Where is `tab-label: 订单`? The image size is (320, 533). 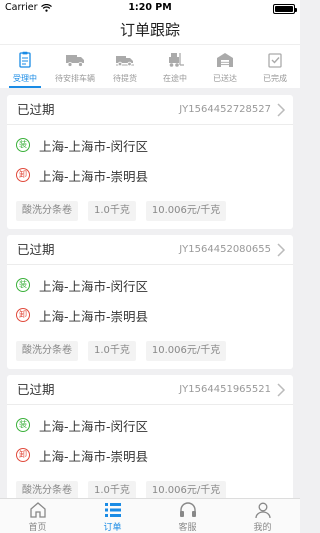 tab-label: 订单 is located at coordinates (112, 528).